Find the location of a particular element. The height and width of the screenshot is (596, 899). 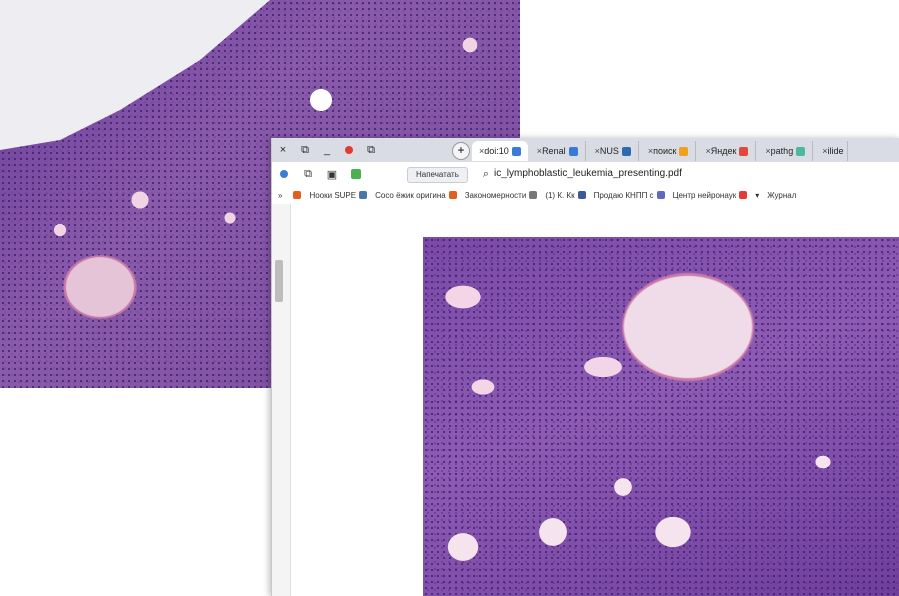

tab-yandex: × Яндек is located at coordinates (727, 151).